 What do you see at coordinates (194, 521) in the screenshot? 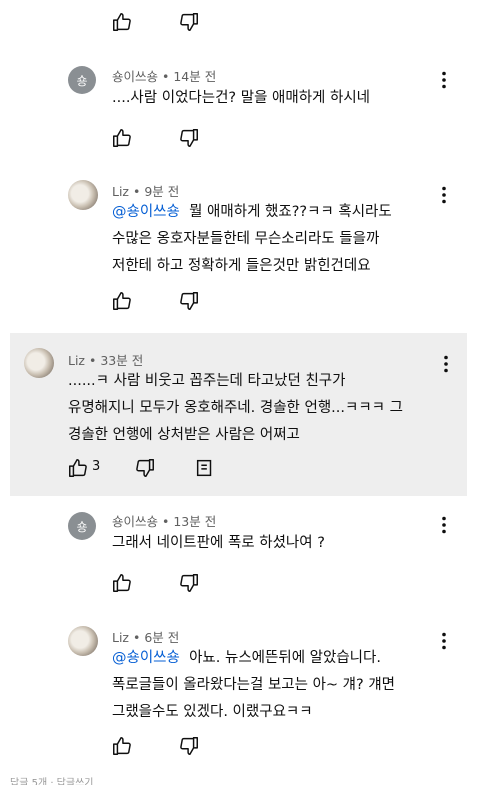
I see `timestamp: 13분 전` at bounding box center [194, 521].